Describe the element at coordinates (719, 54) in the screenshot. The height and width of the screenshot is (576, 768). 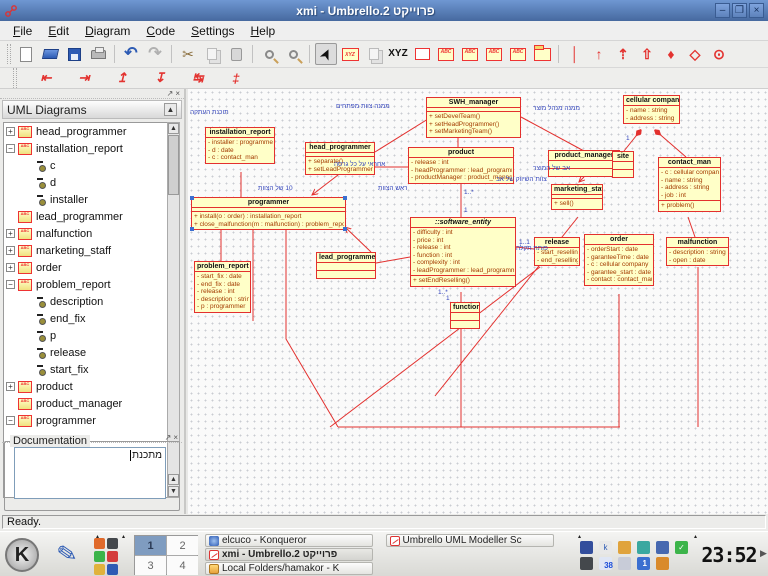
I see `containment-button: ⊙` at that location.